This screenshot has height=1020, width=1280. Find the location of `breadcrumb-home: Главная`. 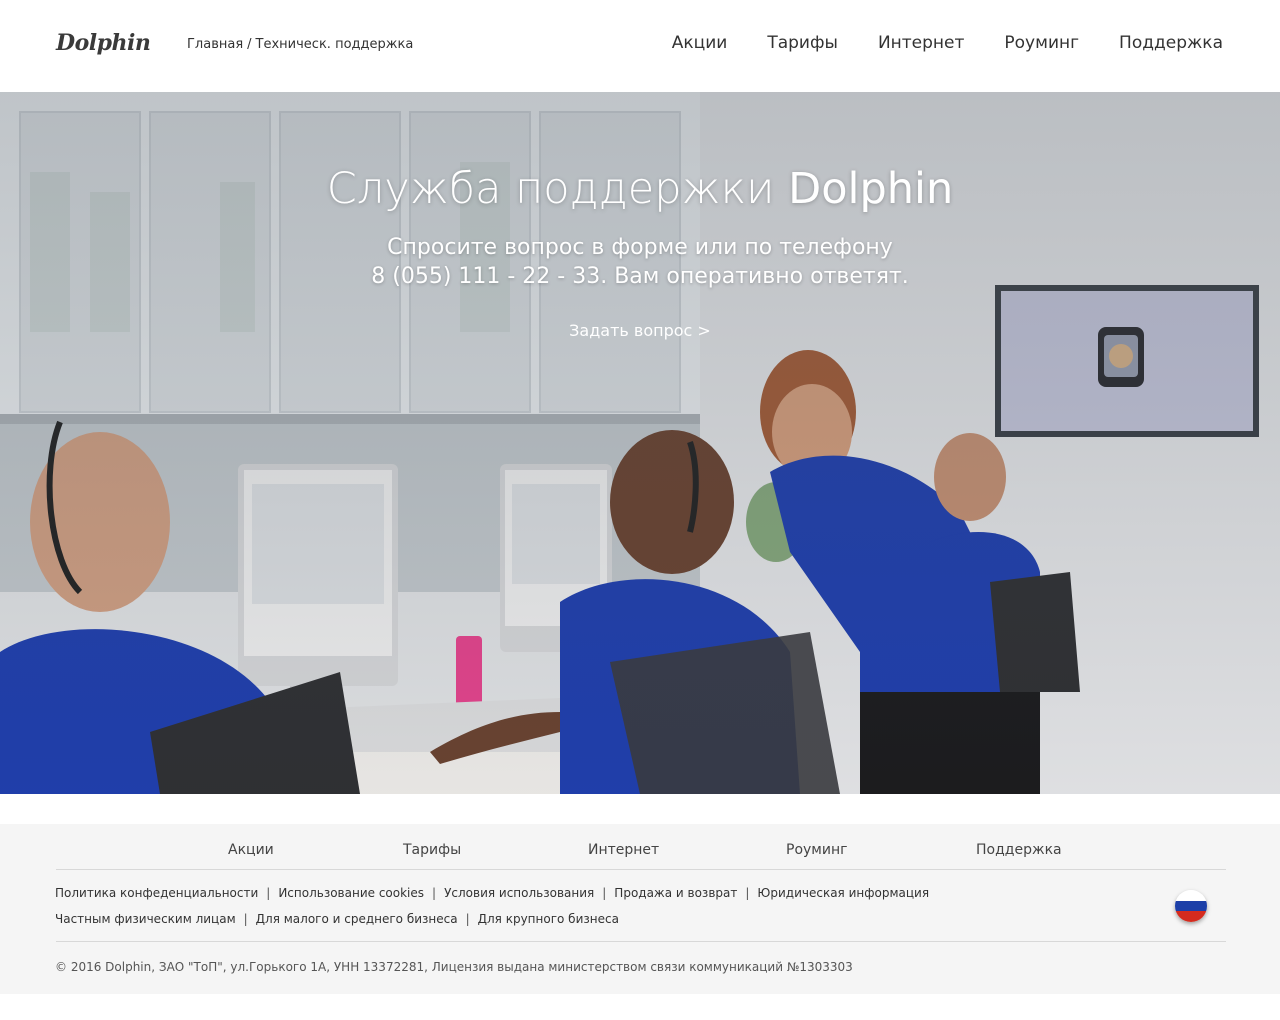

breadcrumb-home: Главная is located at coordinates (215, 44).